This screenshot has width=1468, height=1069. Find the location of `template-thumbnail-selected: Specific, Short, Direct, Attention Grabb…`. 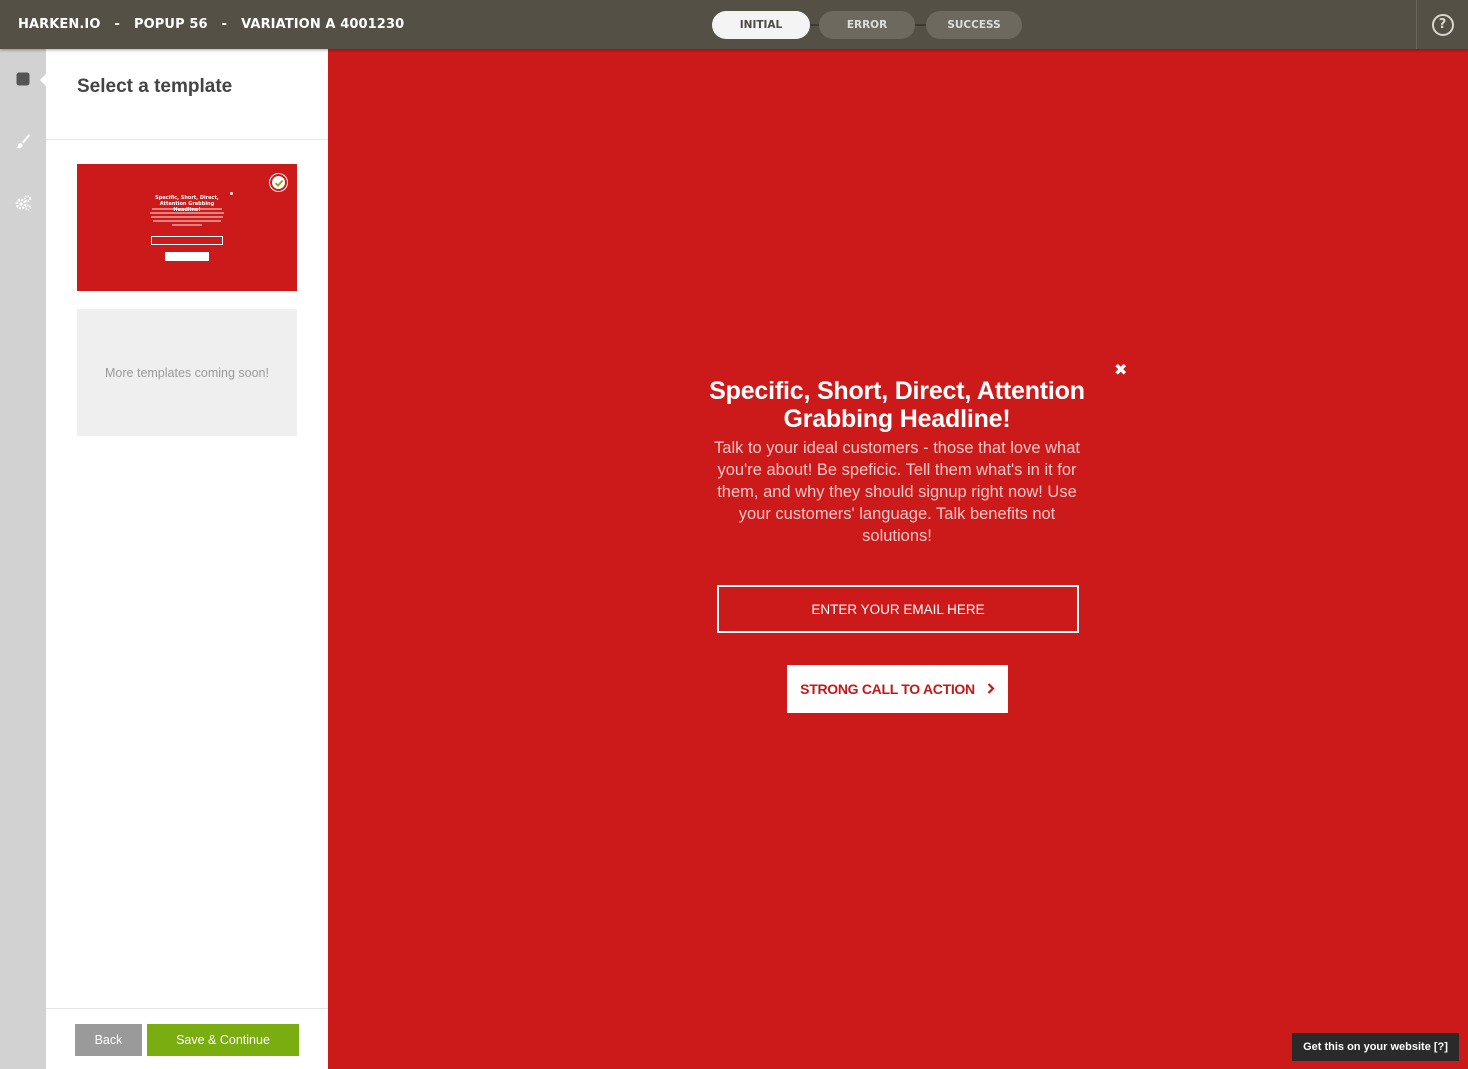

template-thumbnail-selected: Specific, Short, Direct, Attention Grabb… is located at coordinates (187, 227).